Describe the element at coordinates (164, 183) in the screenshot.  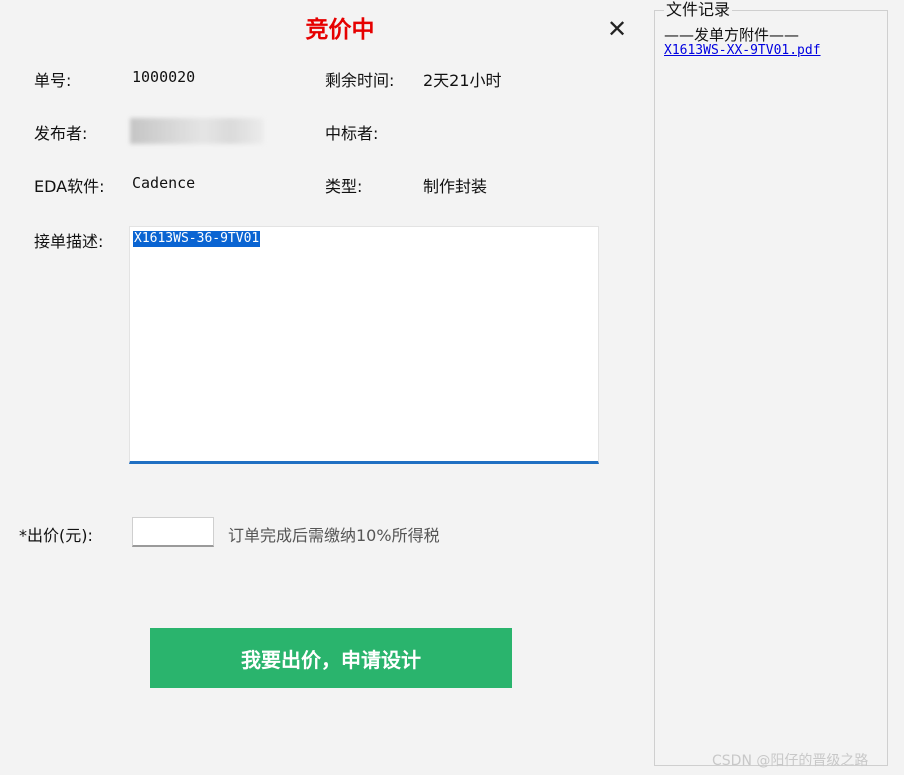
I see `eda-value: Cadence` at that location.